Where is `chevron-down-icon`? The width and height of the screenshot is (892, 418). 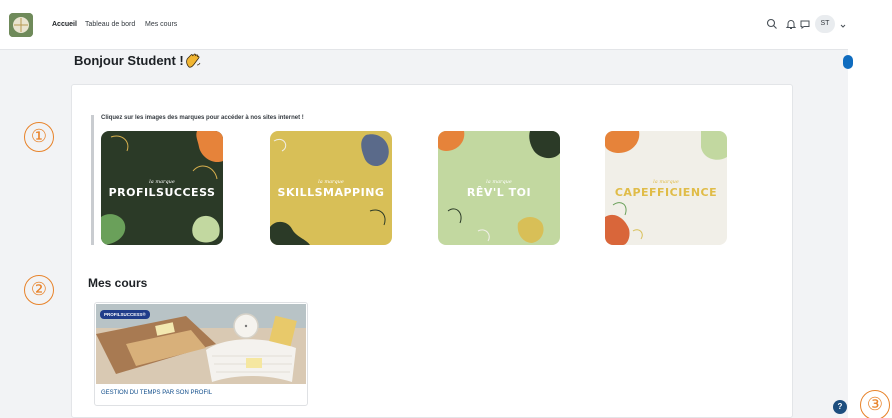 chevron-down-icon is located at coordinates (843, 23).